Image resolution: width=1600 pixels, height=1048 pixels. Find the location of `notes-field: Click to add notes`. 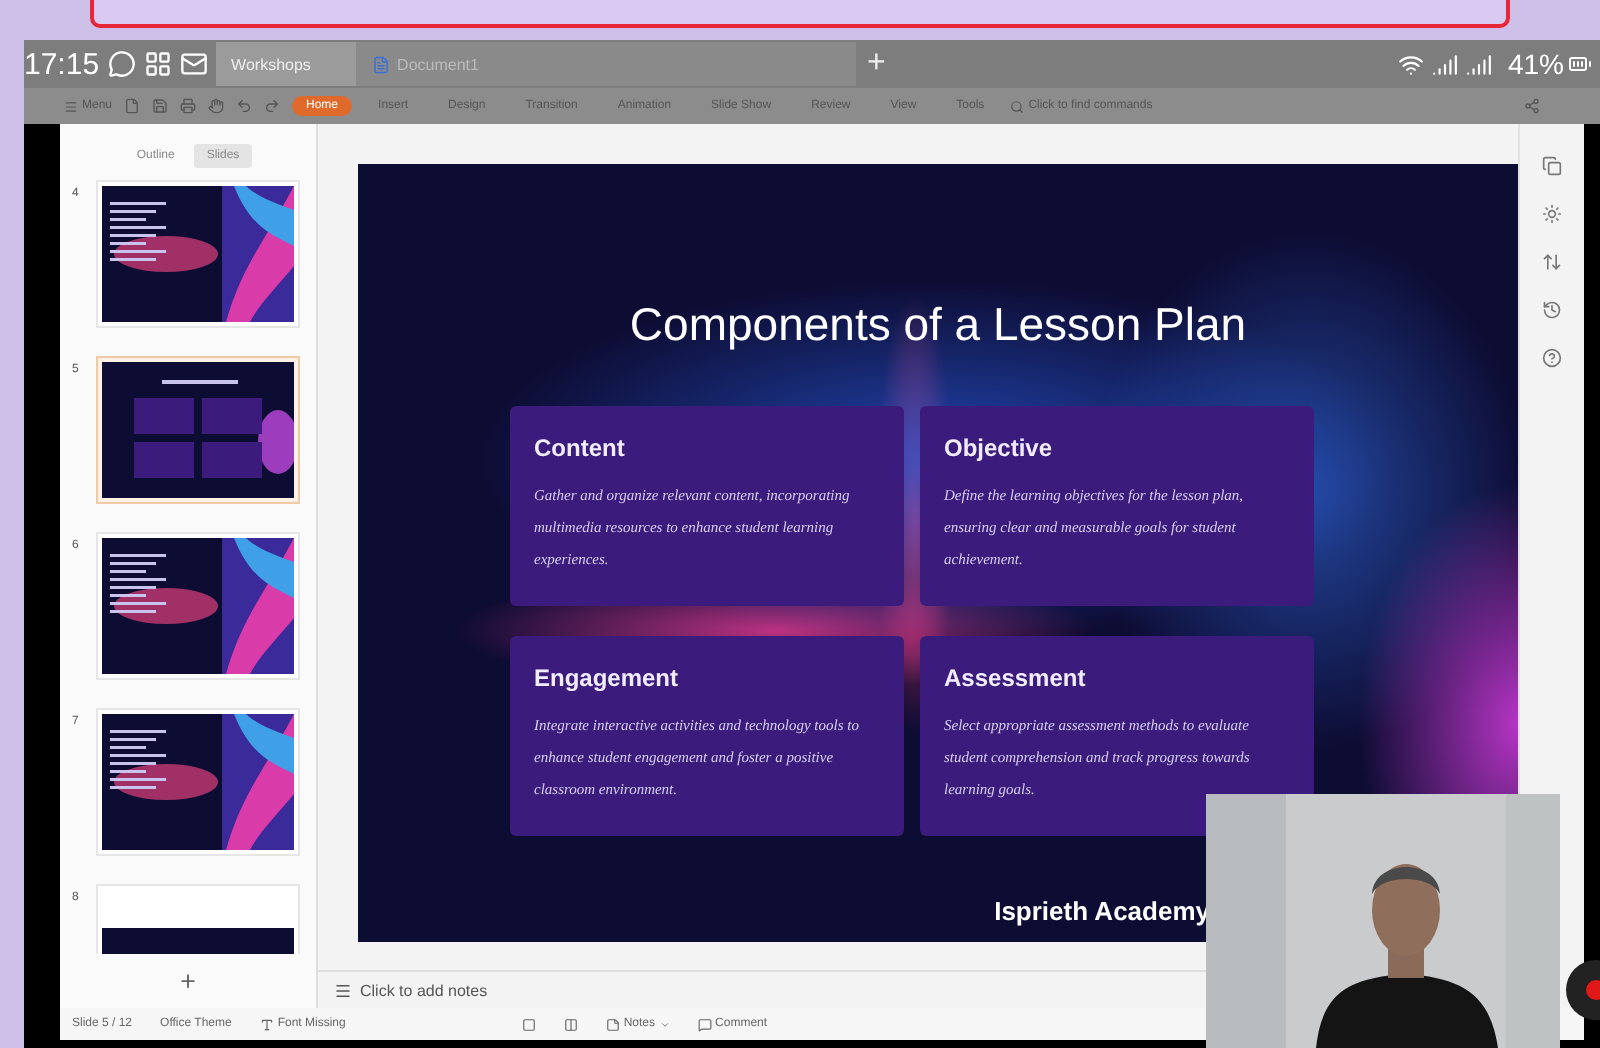

notes-field: Click to add notes is located at coordinates (424, 990).